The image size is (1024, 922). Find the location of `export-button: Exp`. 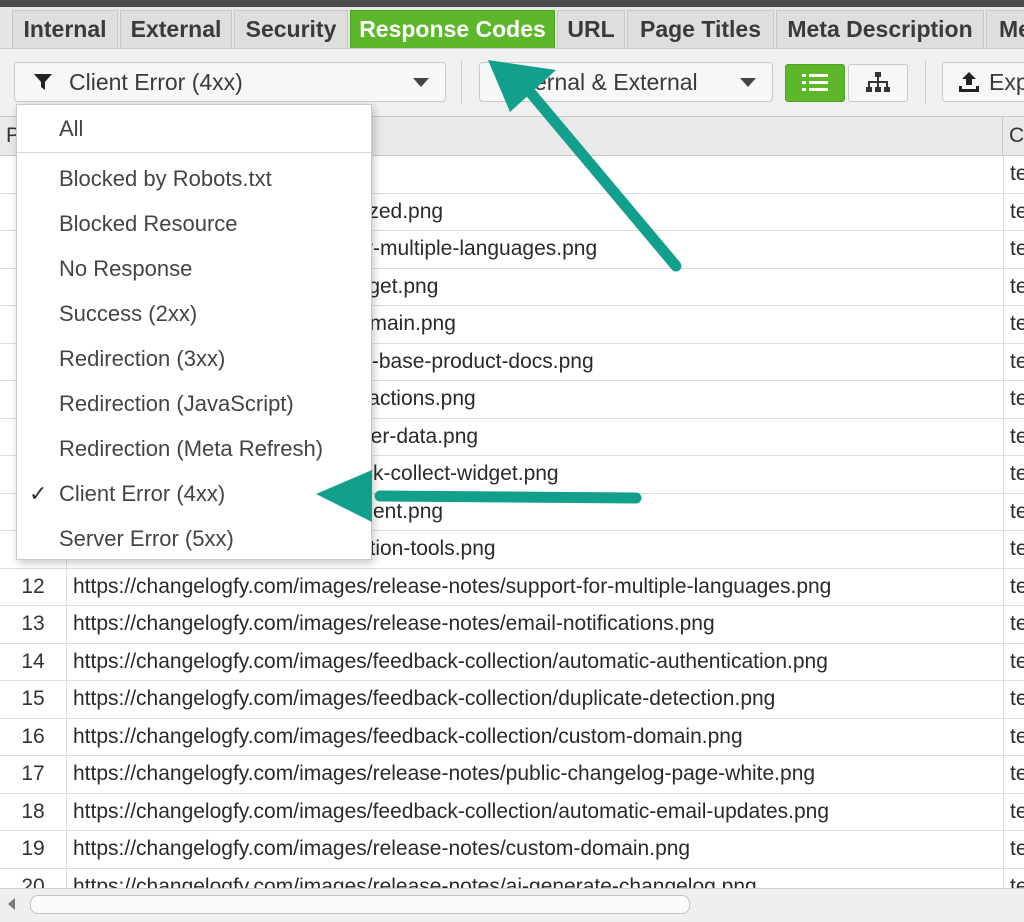

export-button: Exp is located at coordinates (983, 82).